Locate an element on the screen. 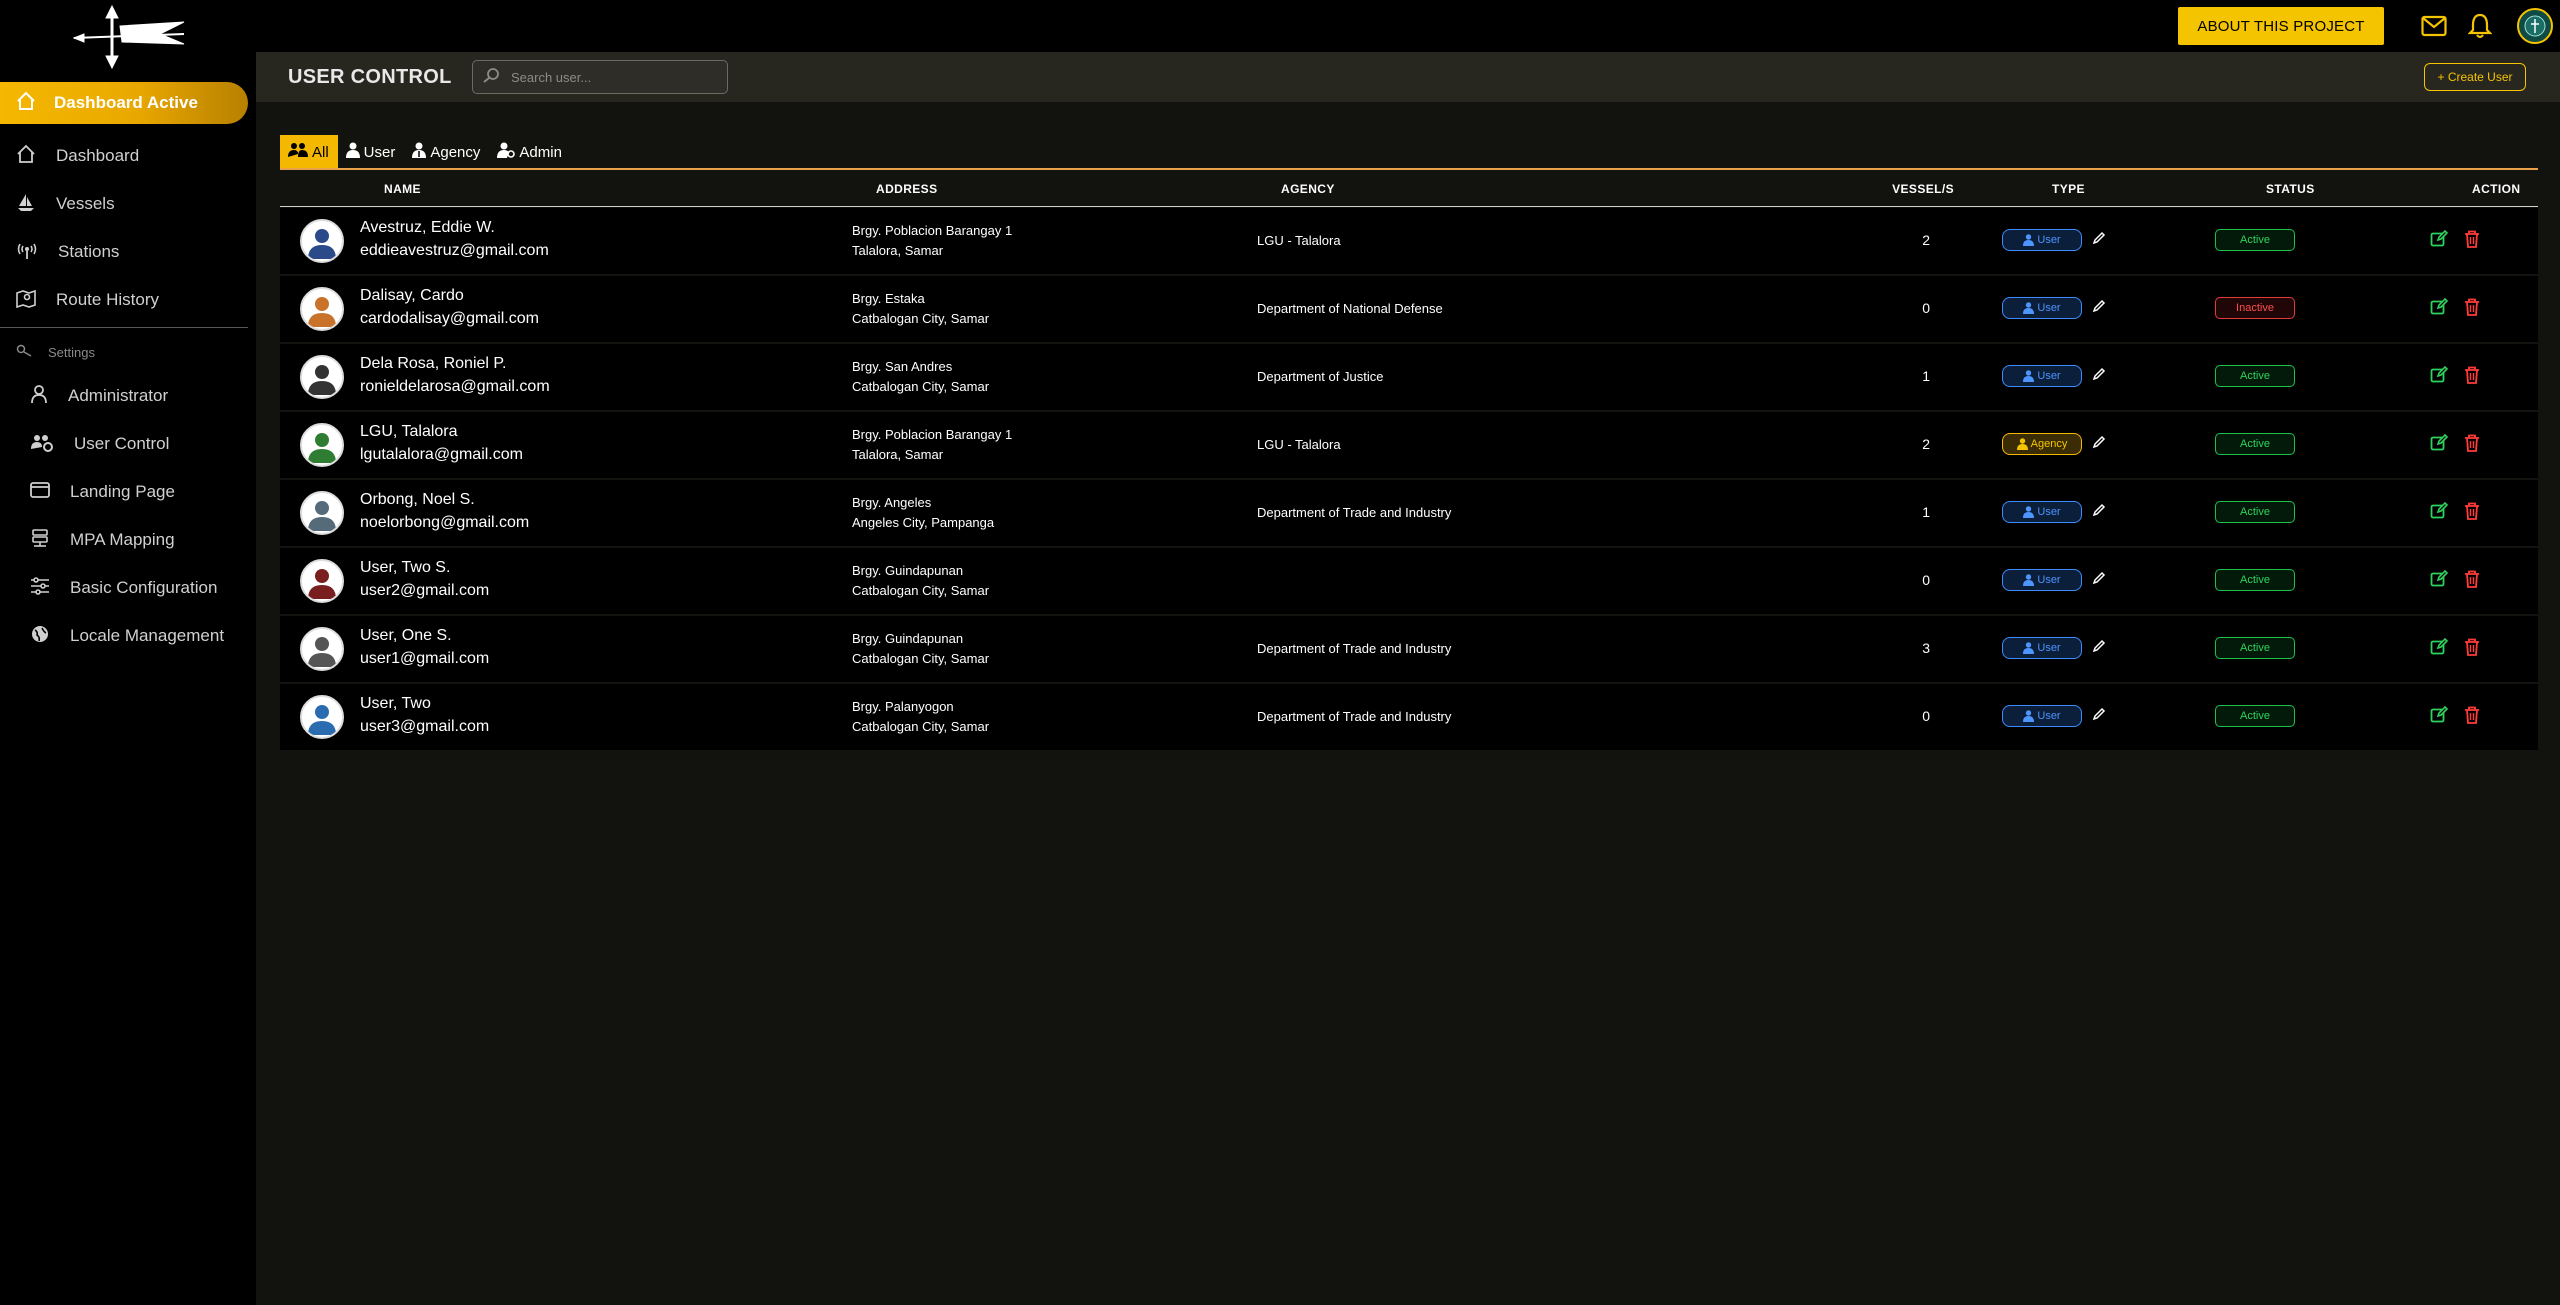  sidebar-item-user-control: User Control is located at coordinates (125, 444).